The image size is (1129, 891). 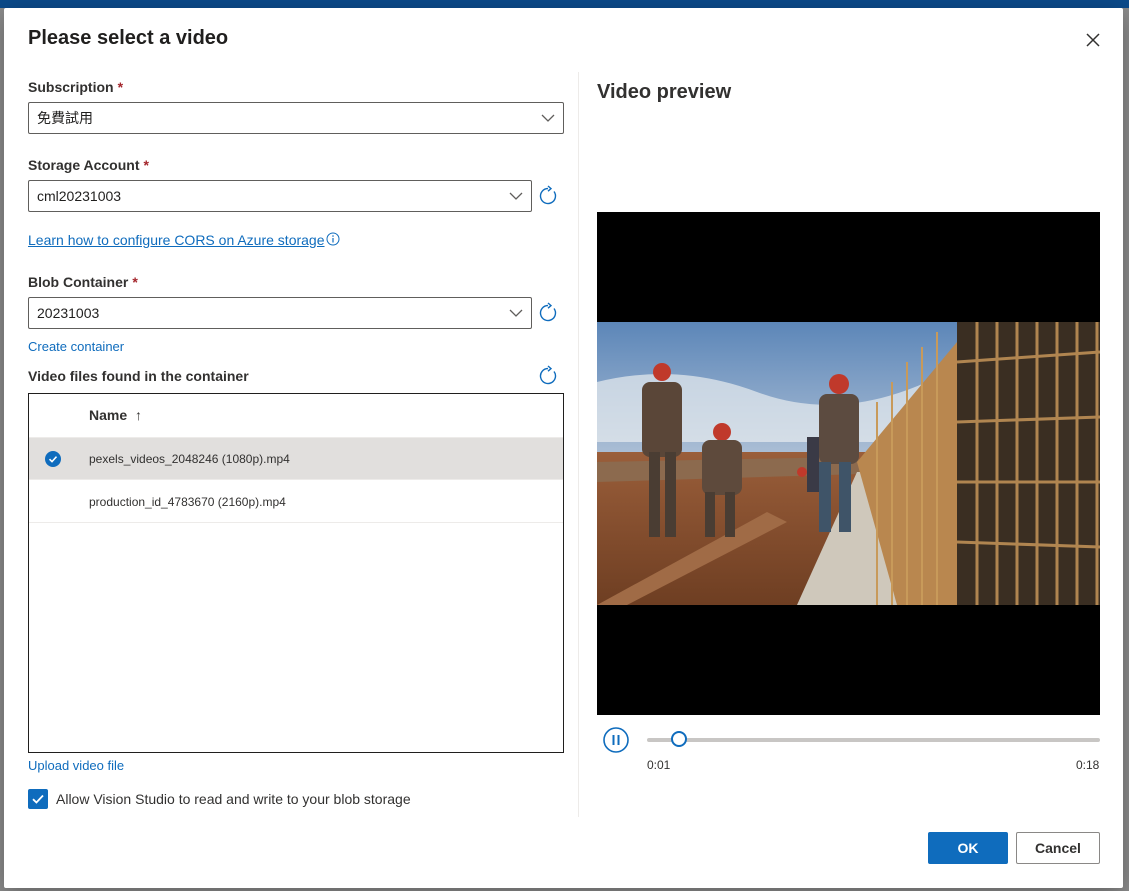 I want to click on info-icon, so click(x=333, y=239).